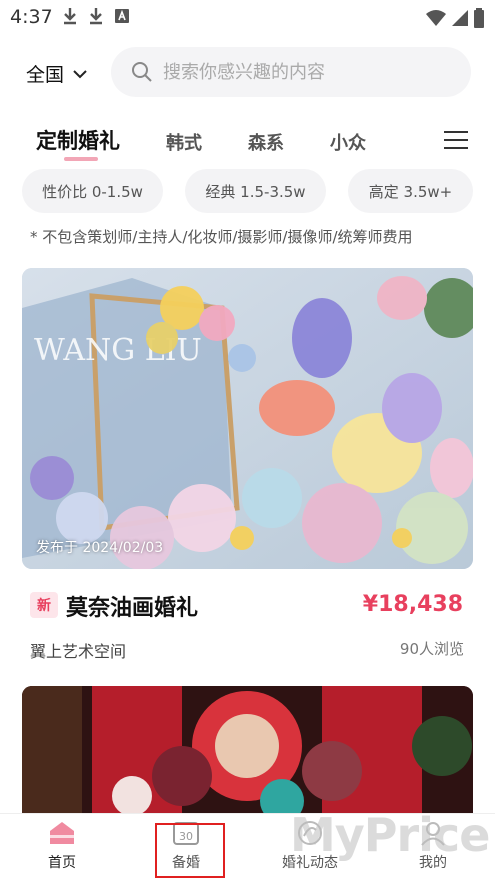 This screenshot has height=881, width=495. I want to click on filter-chip-premium: 高定 3.5w+, so click(410, 191).